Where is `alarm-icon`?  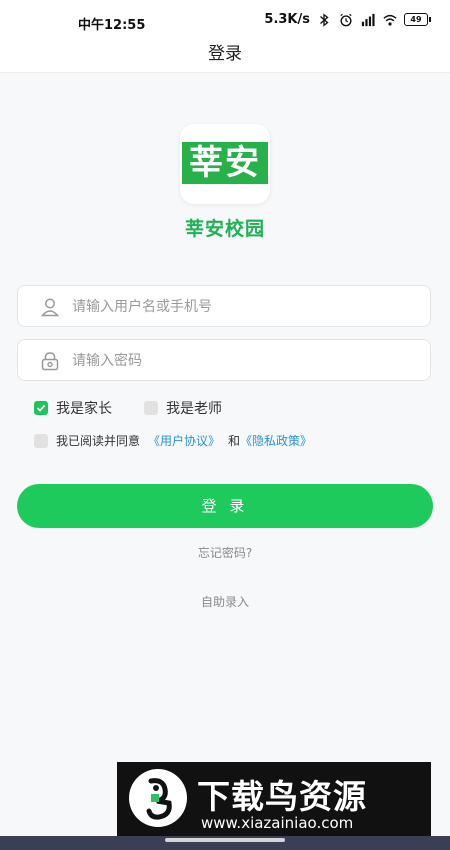 alarm-icon is located at coordinates (346, 19).